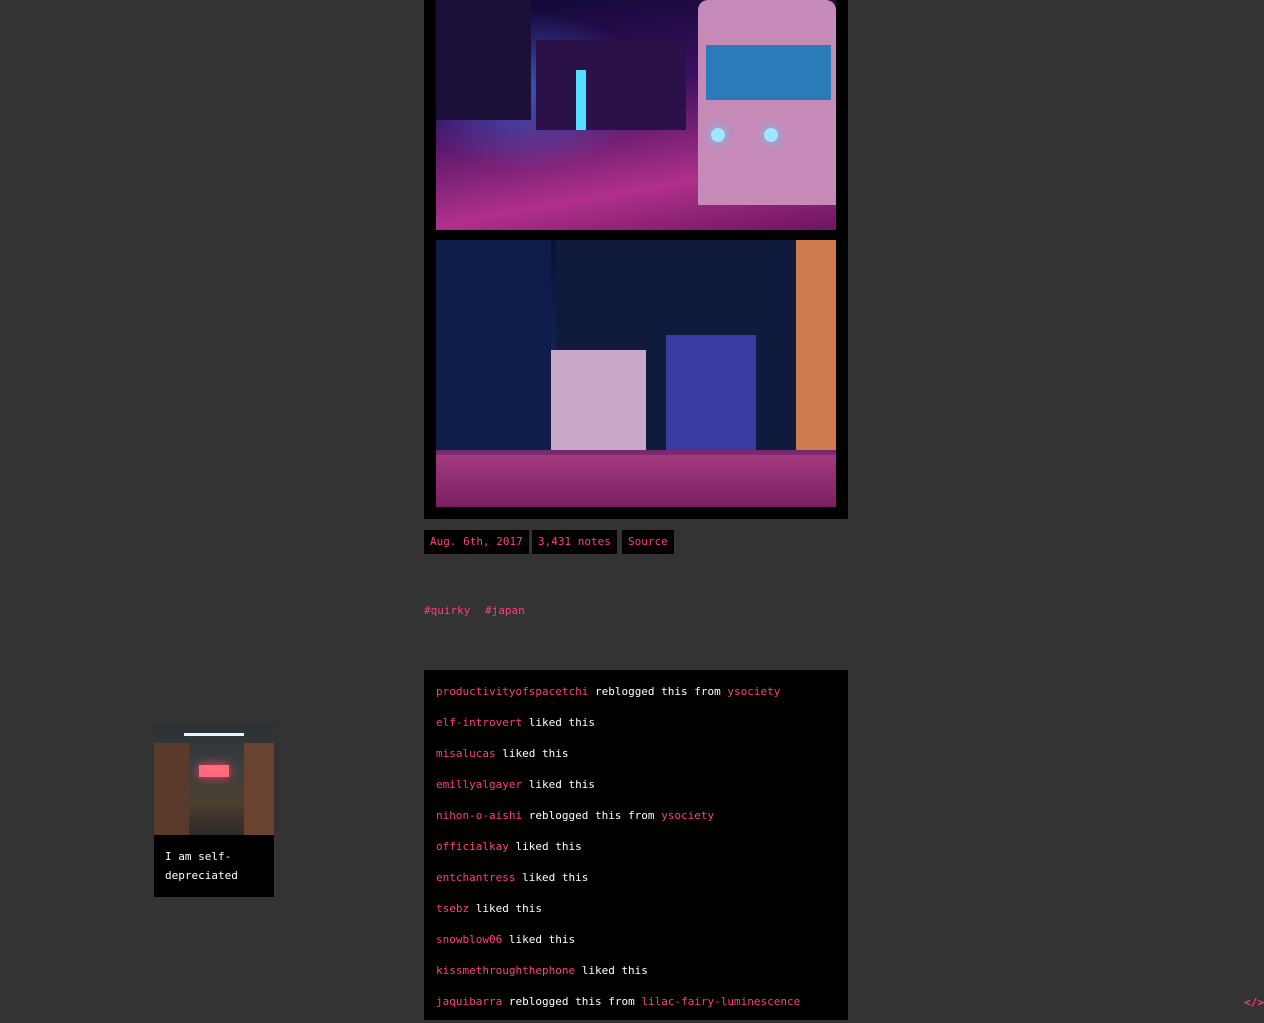  What do you see at coordinates (648, 542) in the screenshot?
I see `source-link: Source` at bounding box center [648, 542].